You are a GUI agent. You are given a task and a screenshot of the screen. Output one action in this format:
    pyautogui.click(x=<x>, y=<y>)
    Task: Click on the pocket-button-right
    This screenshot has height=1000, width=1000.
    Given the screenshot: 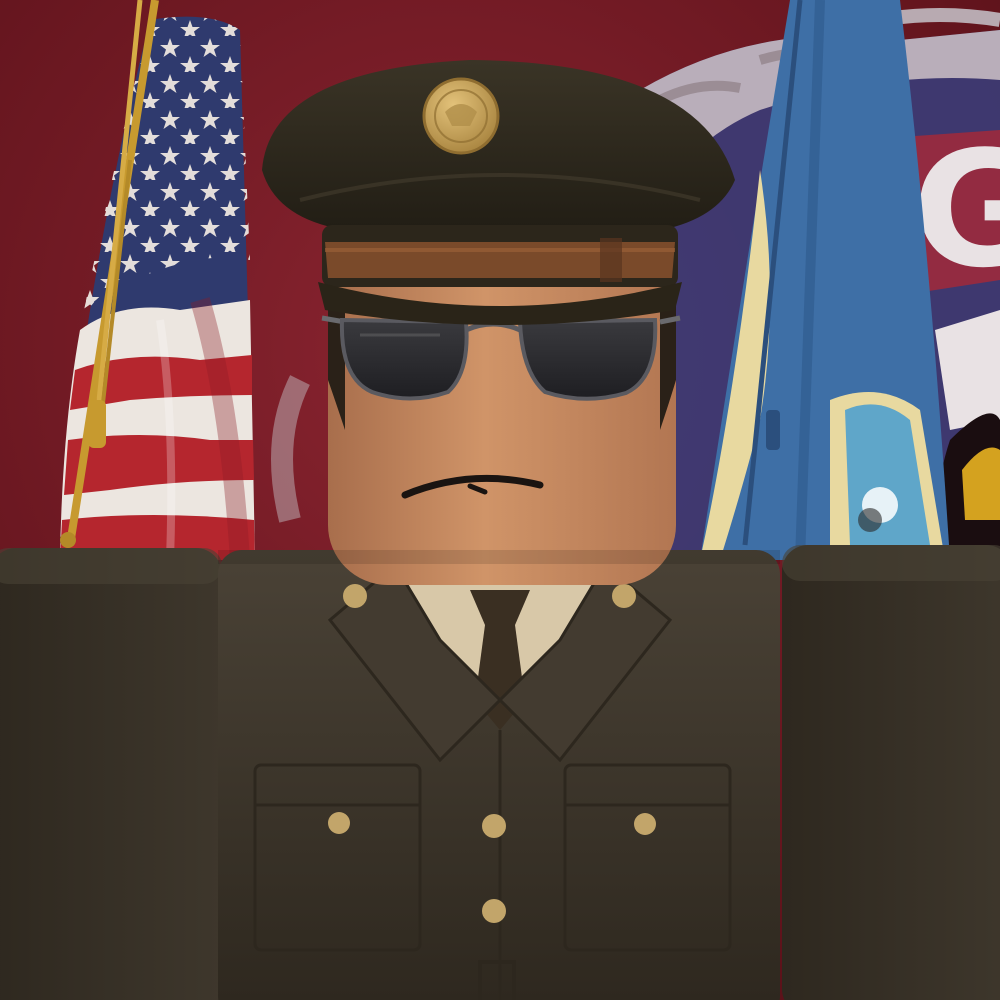 What is the action you would take?
    pyautogui.click(x=645, y=824)
    